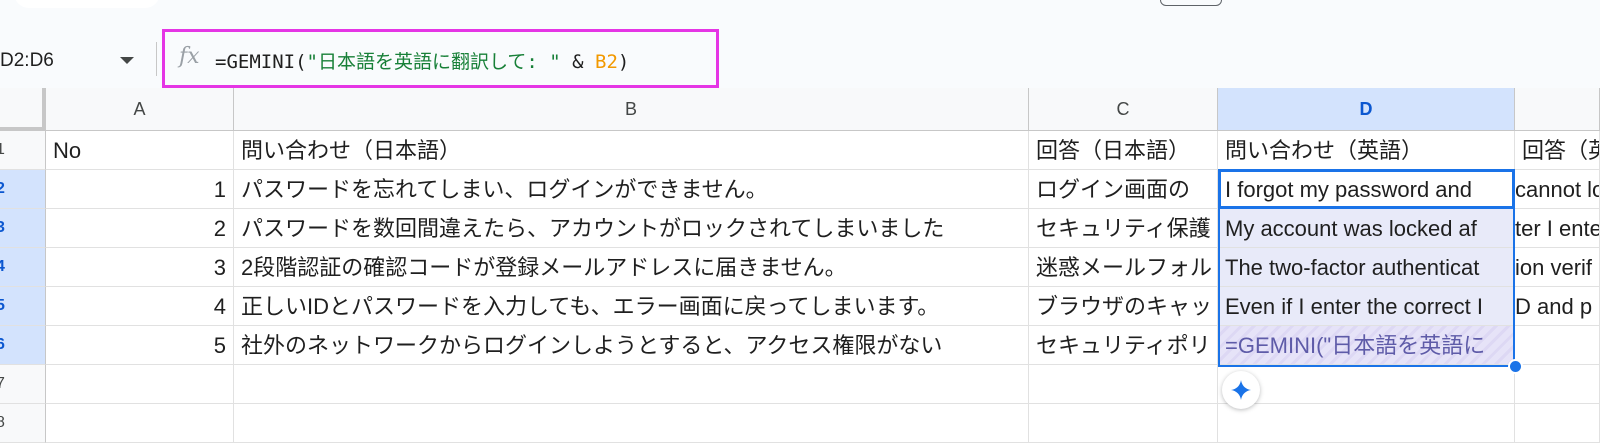 This screenshot has height=443, width=1600. What do you see at coordinates (75, 60) in the screenshot?
I see `name-box: D2:D6` at bounding box center [75, 60].